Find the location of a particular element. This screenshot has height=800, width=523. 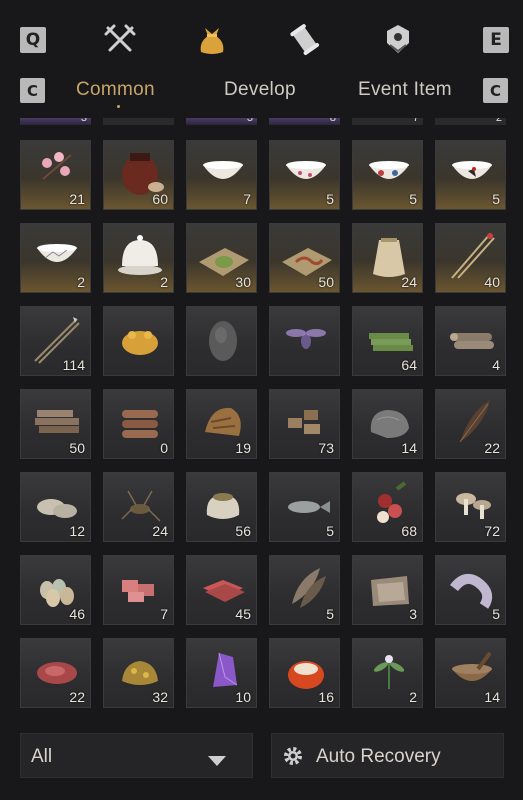

item-slot-snake-skin: 5 is located at coordinates (470, 590).